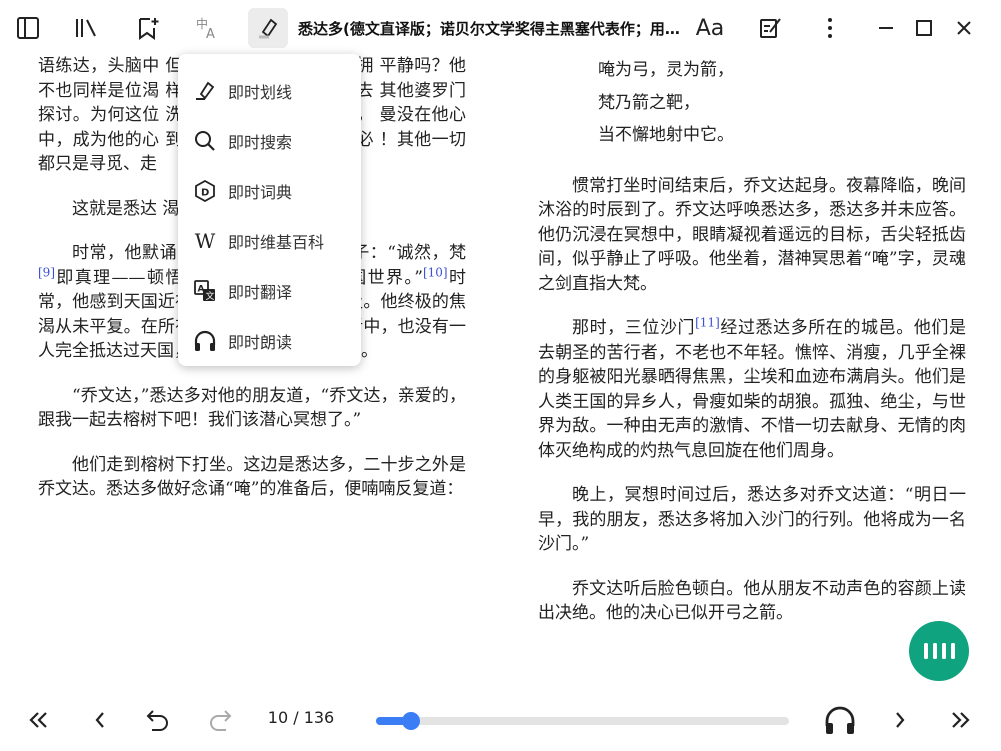 This screenshot has width=1001, height=751. I want to click on translate-icon: 中A, so click(208, 28).